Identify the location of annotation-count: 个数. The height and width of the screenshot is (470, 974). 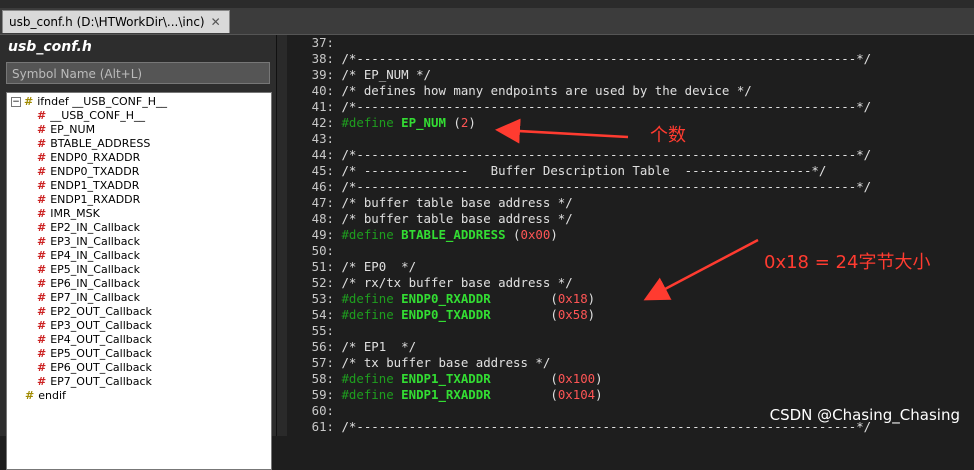
(668, 135).